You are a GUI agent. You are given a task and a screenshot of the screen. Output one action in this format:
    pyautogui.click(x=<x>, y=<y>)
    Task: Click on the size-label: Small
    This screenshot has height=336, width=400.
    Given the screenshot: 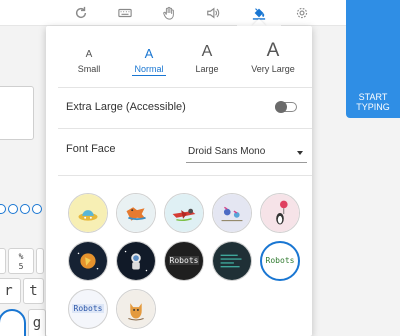 What is the action you would take?
    pyautogui.click(x=89, y=69)
    